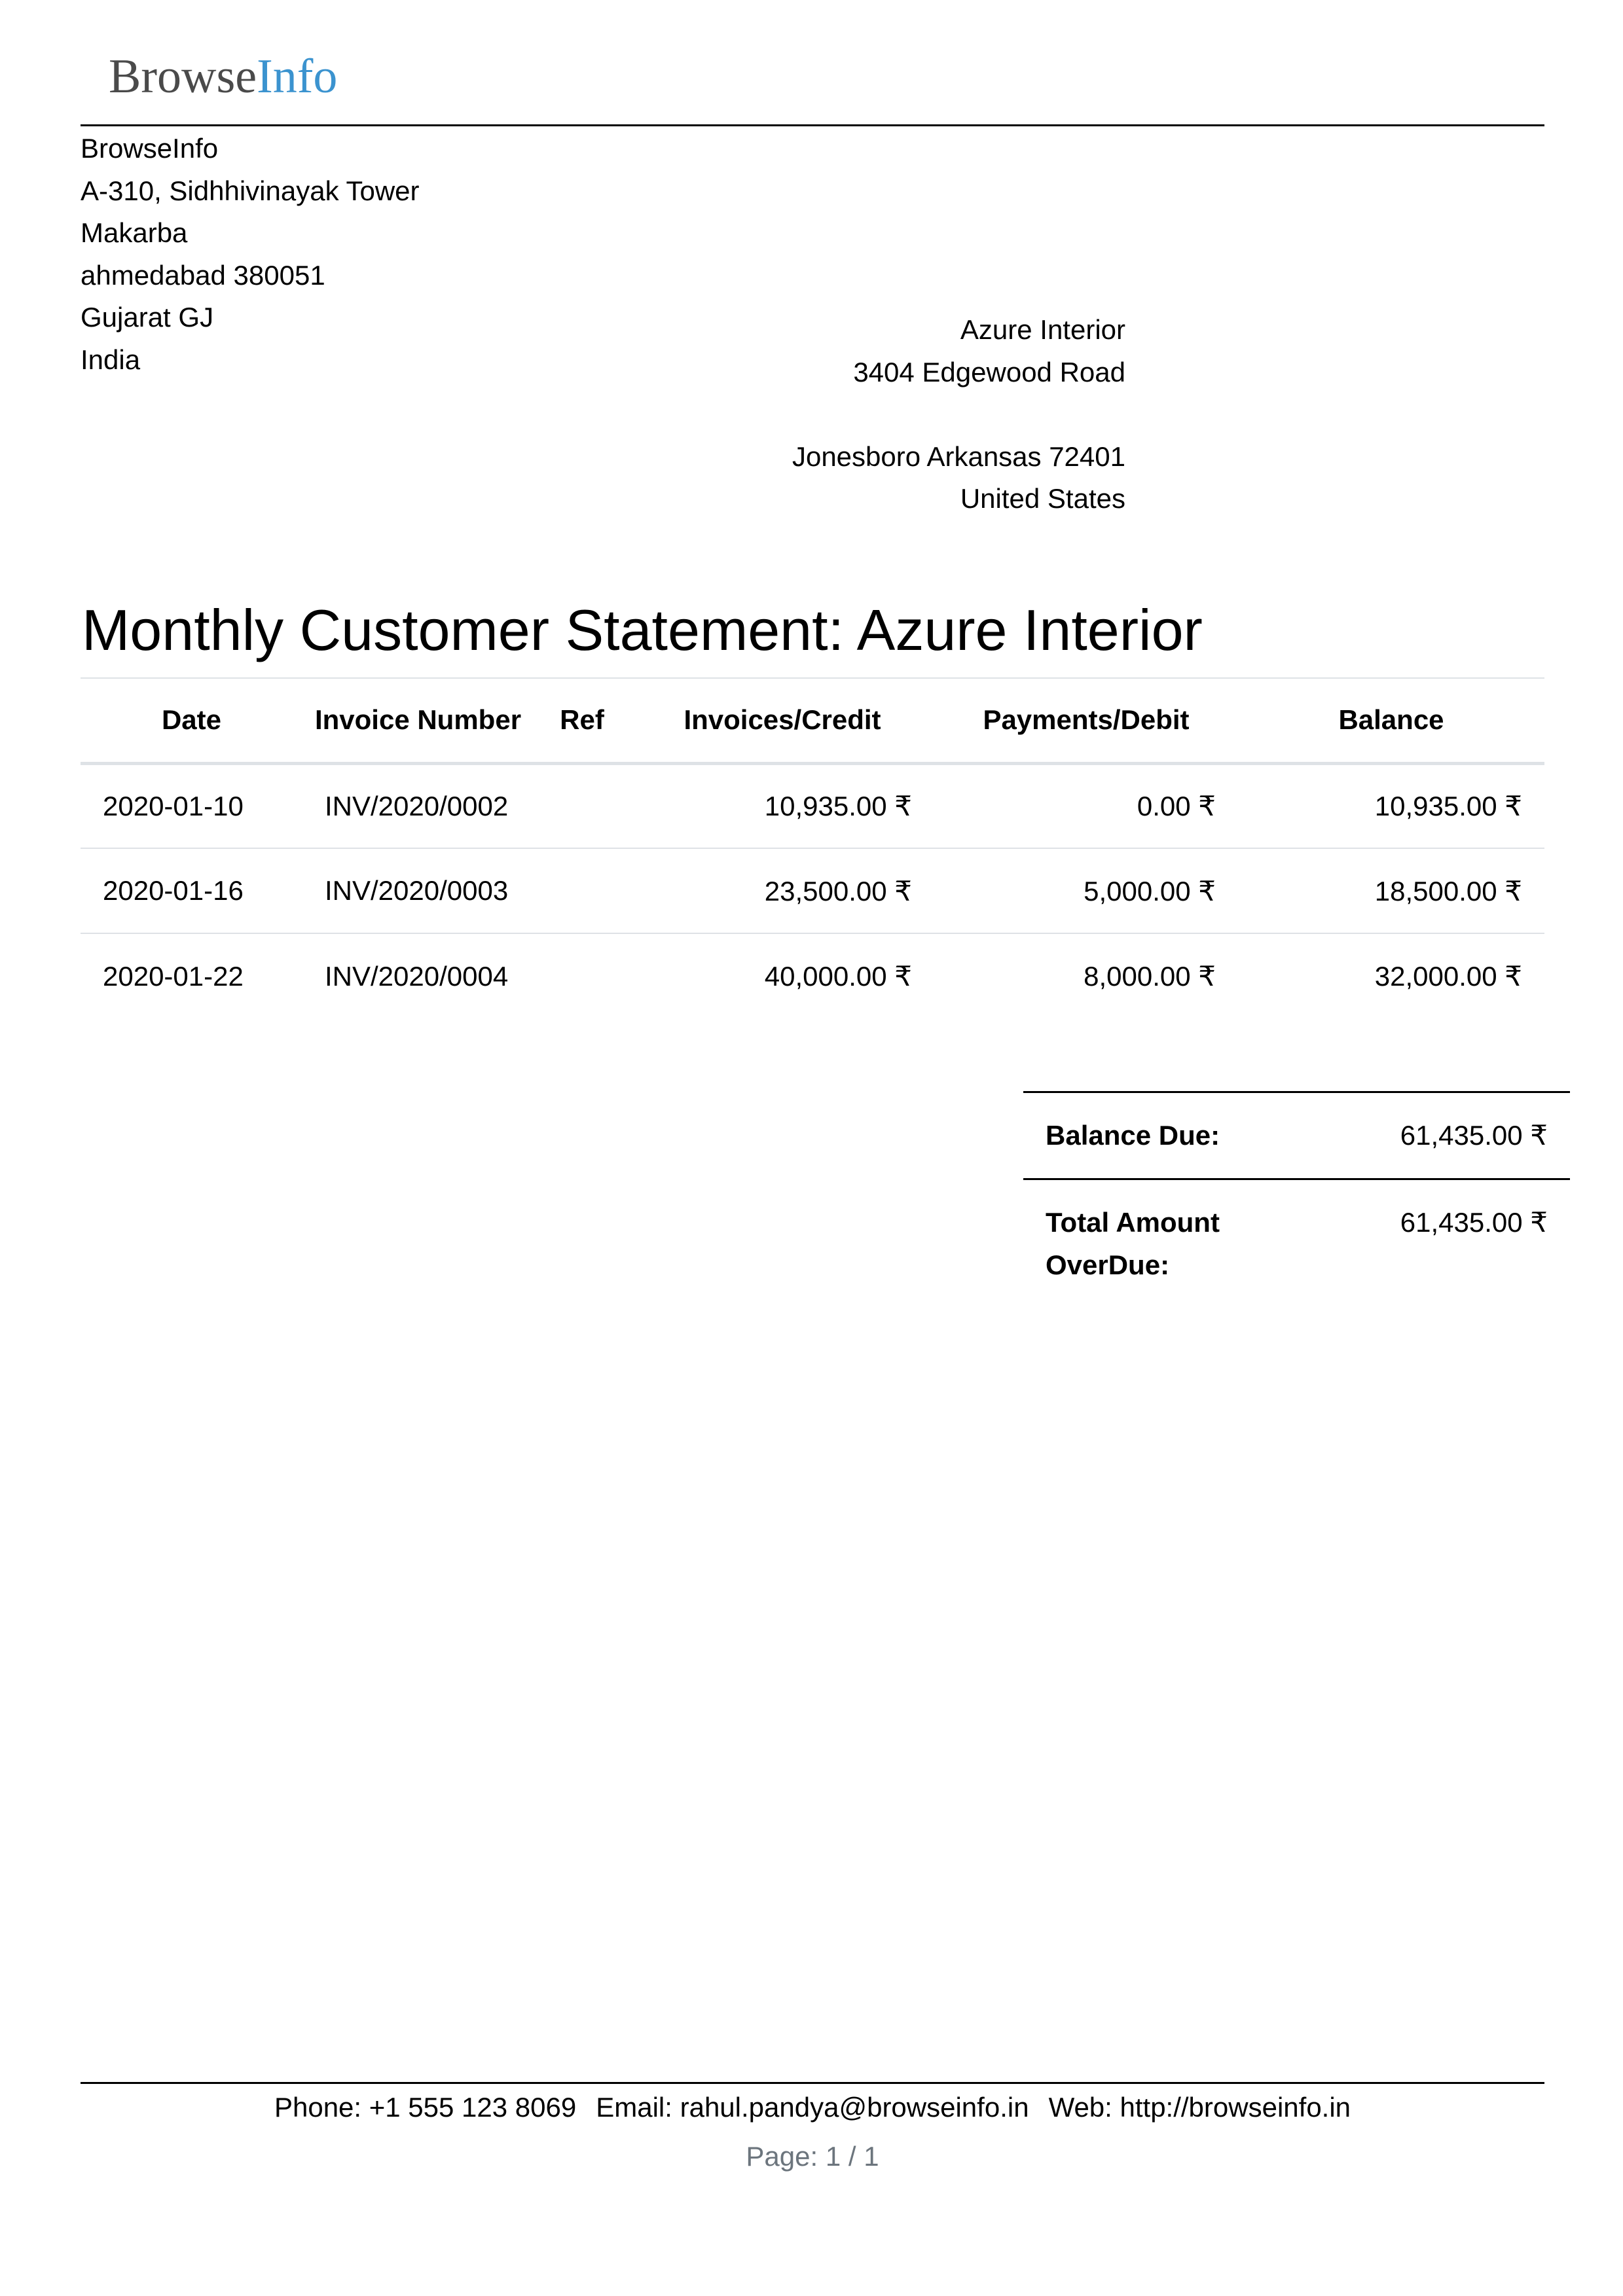  I want to click on column-header-balance: Balance, so click(1391, 720).